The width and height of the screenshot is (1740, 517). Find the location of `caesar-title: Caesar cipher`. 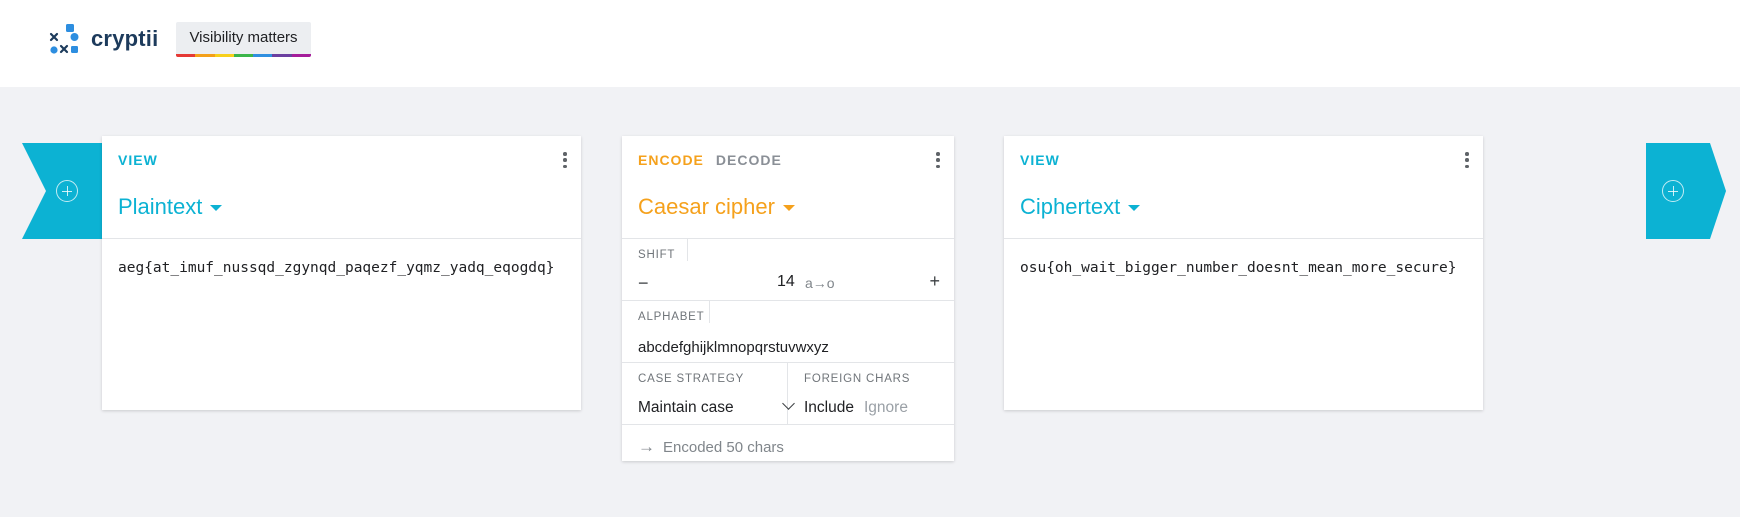

caesar-title: Caesar cipher is located at coordinates (706, 206).